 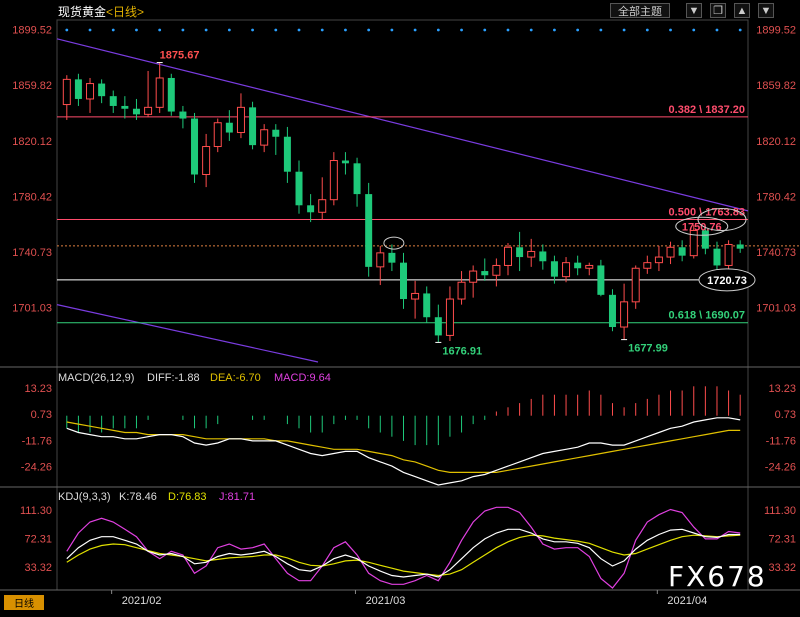 I want to click on macd-ytick-right: -24.26, so click(x=780, y=468).